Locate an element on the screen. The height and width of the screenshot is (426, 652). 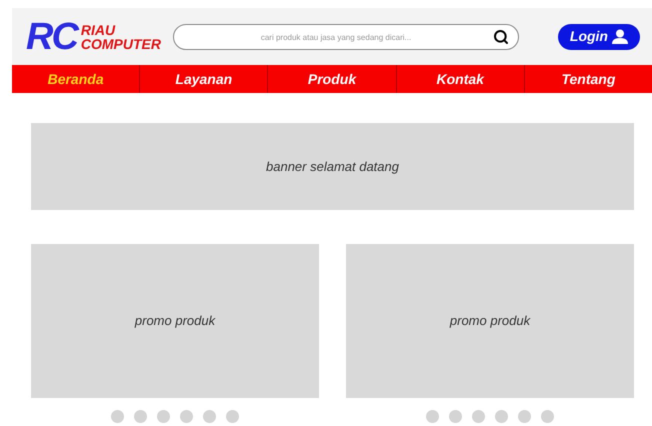
nav-tab: Tentang is located at coordinates (588, 79).